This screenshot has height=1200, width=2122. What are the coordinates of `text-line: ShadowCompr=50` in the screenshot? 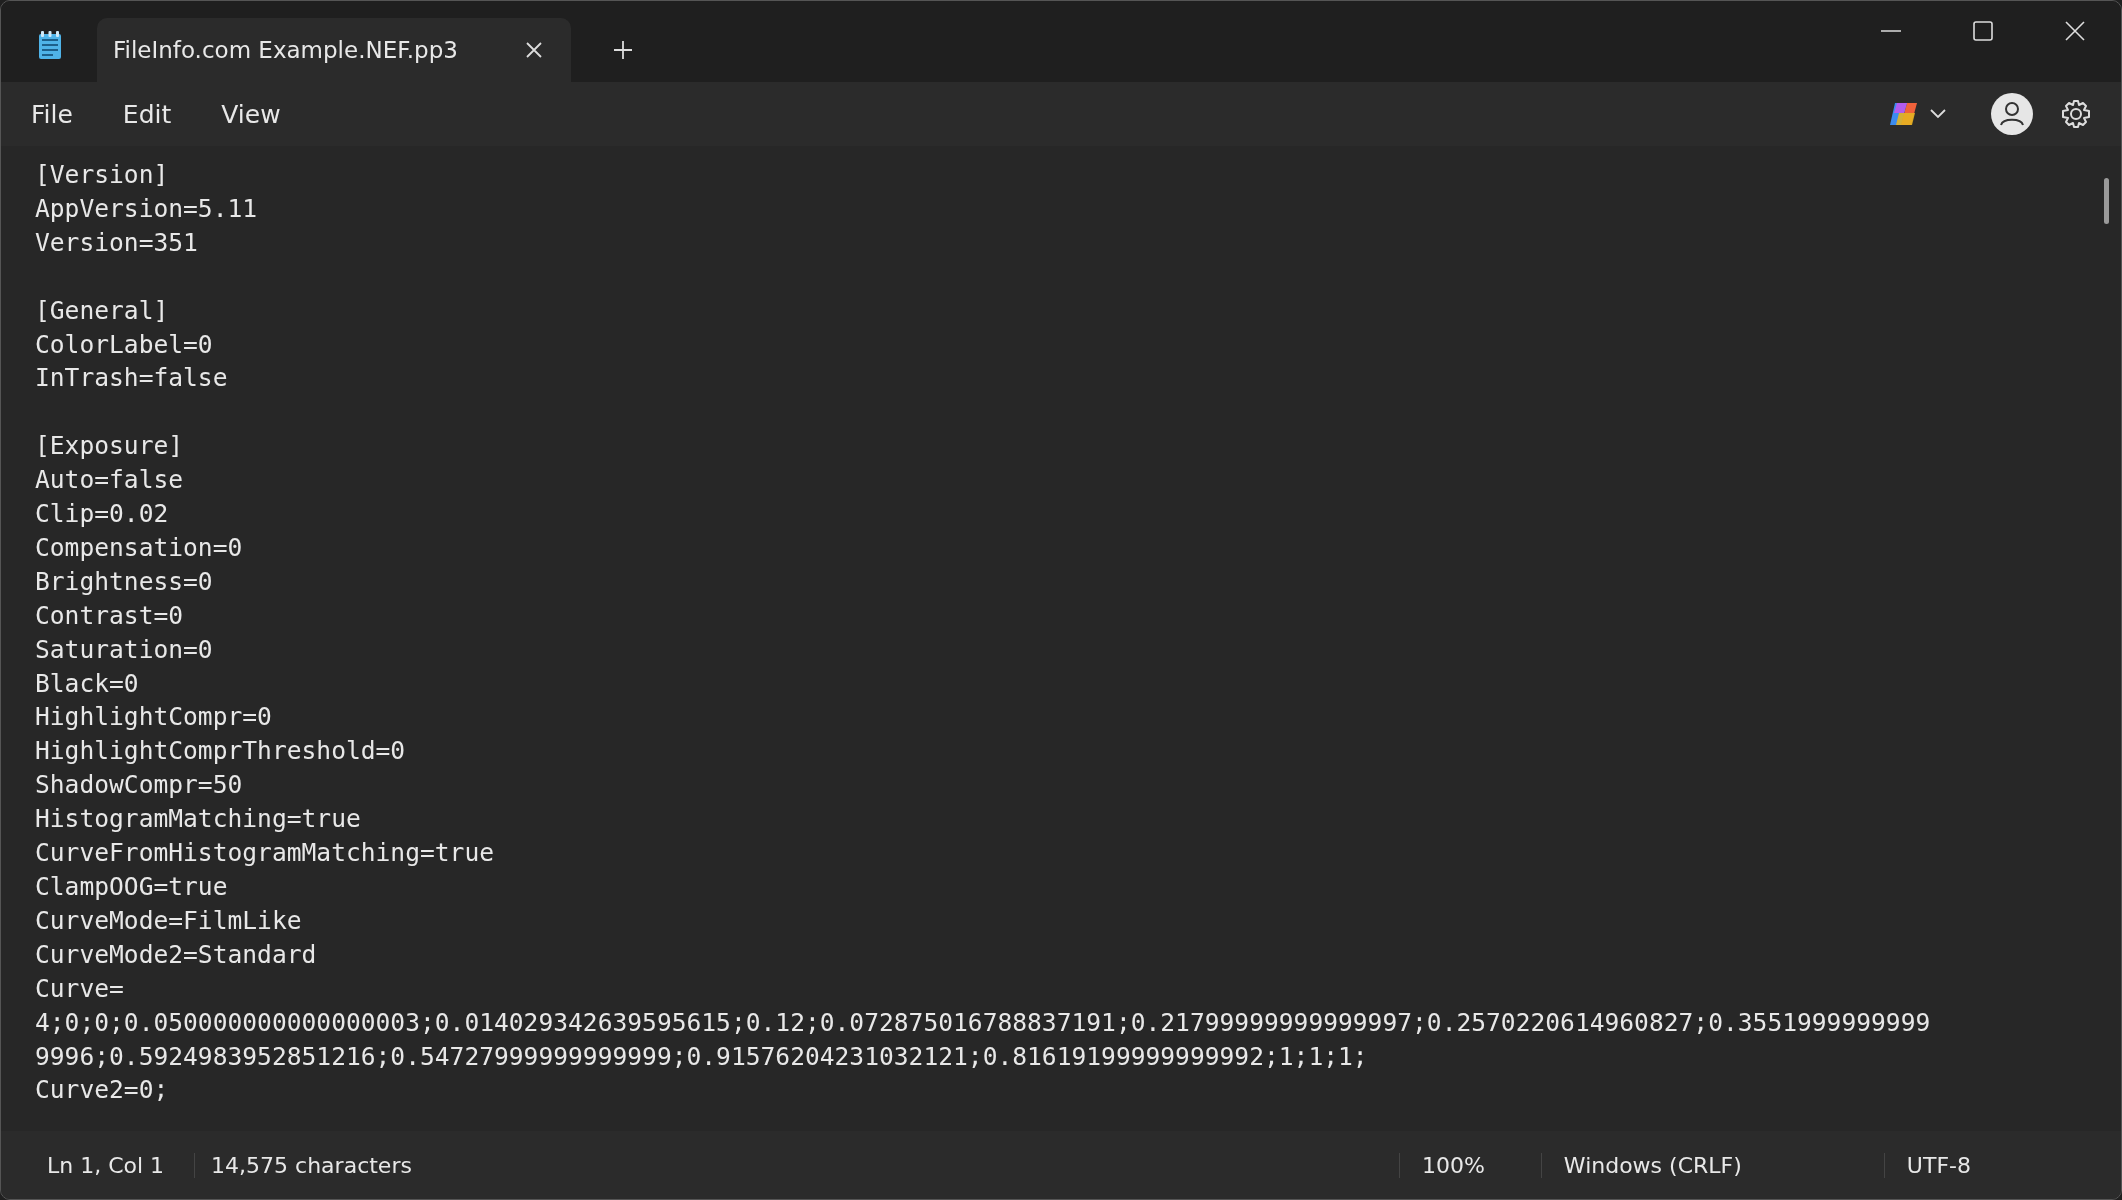 It's located at (139, 785).